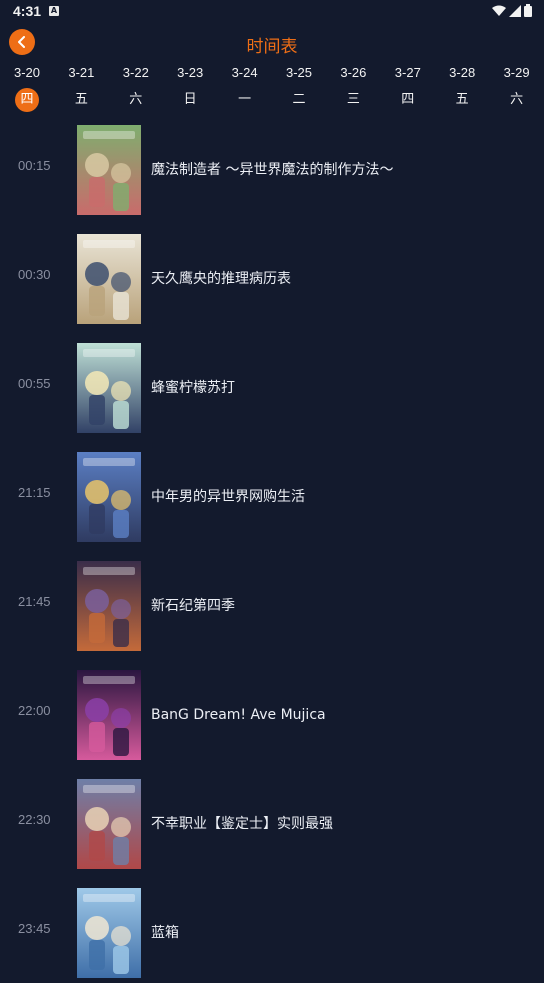 This screenshot has width=544, height=983. What do you see at coordinates (242, 824) in the screenshot?
I see `anime-title: 不幸职业【鉴定士】实则最强` at bounding box center [242, 824].